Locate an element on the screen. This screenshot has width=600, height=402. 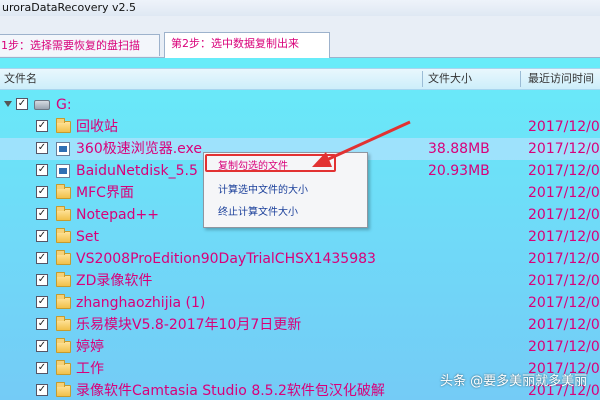
expand-arrow-icon is located at coordinates (8, 104).